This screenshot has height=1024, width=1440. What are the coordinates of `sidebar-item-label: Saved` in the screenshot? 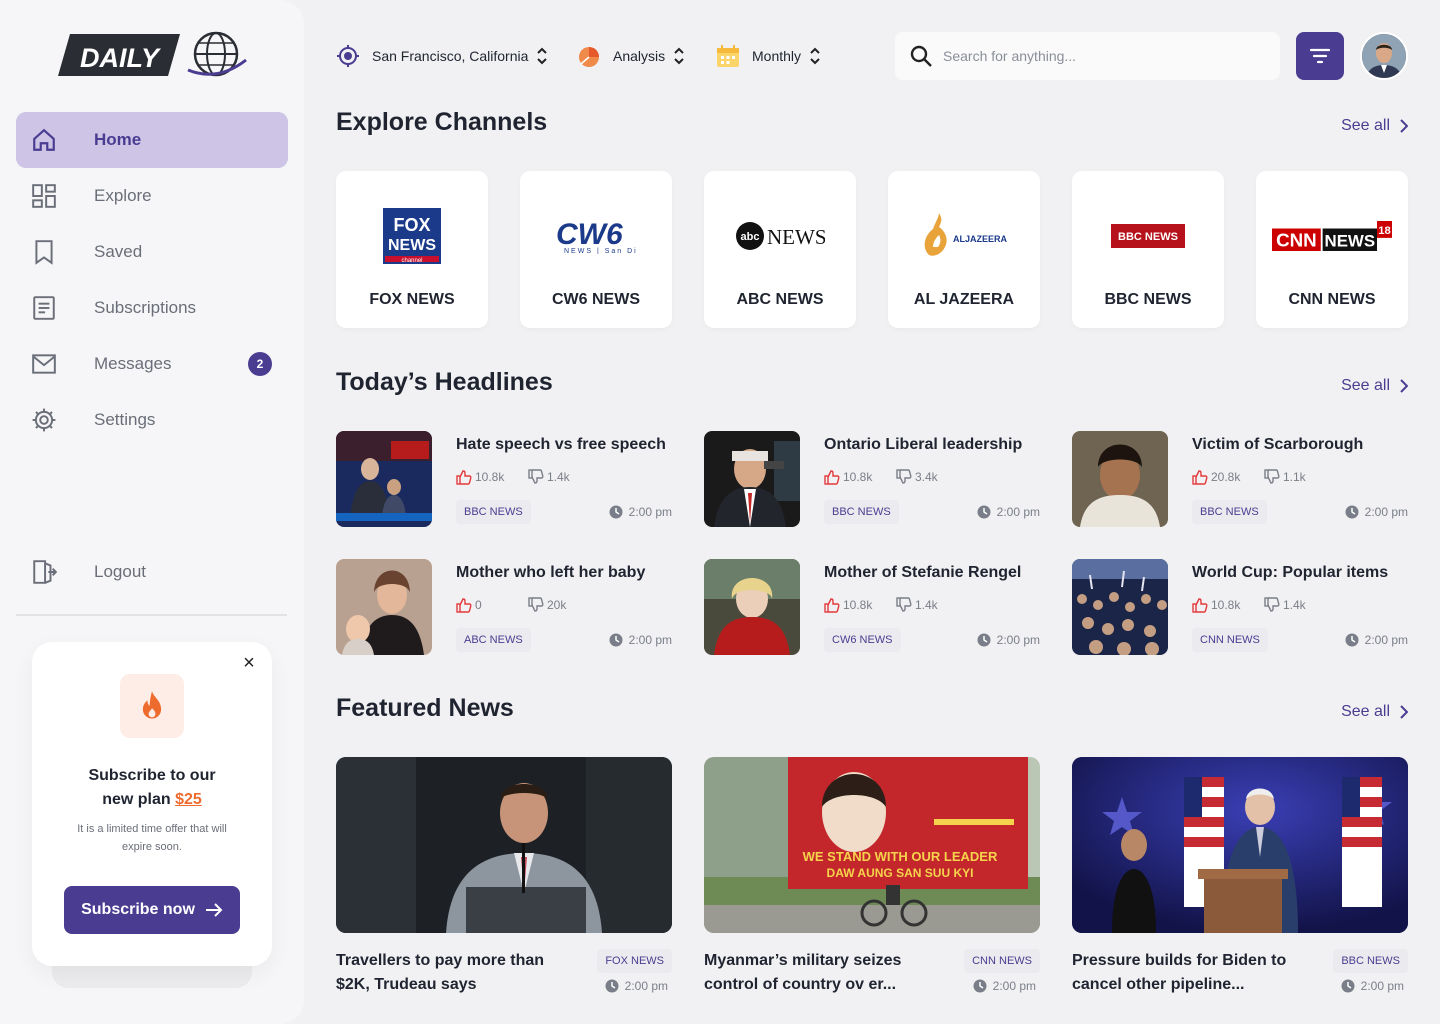 It's located at (118, 251).